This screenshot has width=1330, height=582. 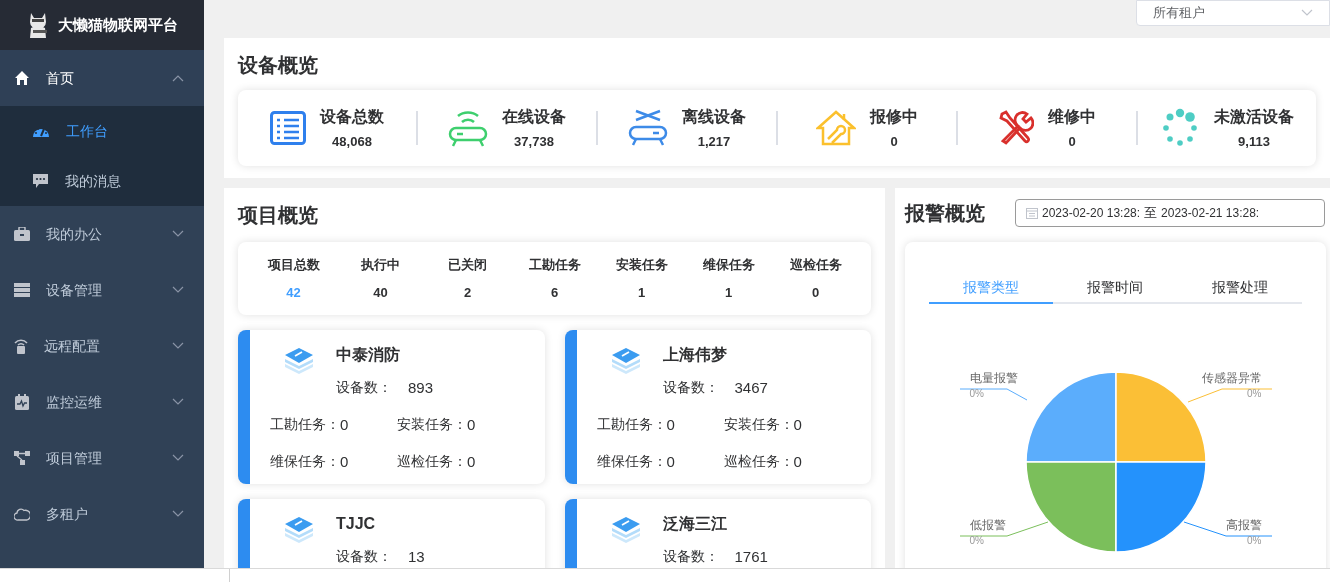 What do you see at coordinates (1254, 116) in the screenshot?
I see `stat-label: 未激活设备` at bounding box center [1254, 116].